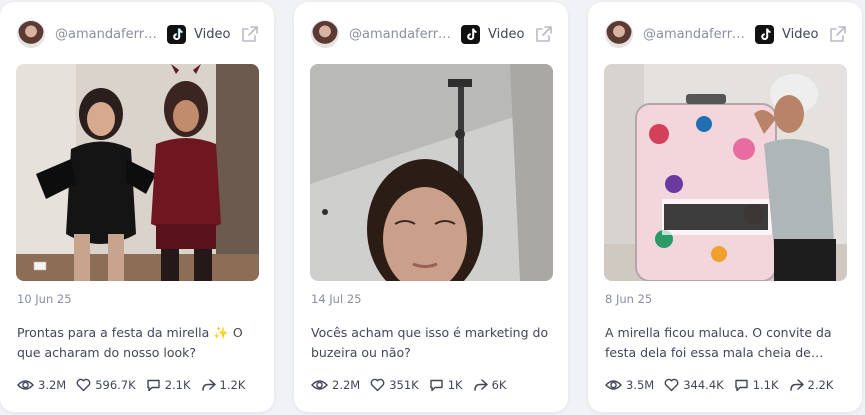 The width and height of the screenshot is (865, 415). I want to click on views-stat: 3.2M, so click(41, 385).